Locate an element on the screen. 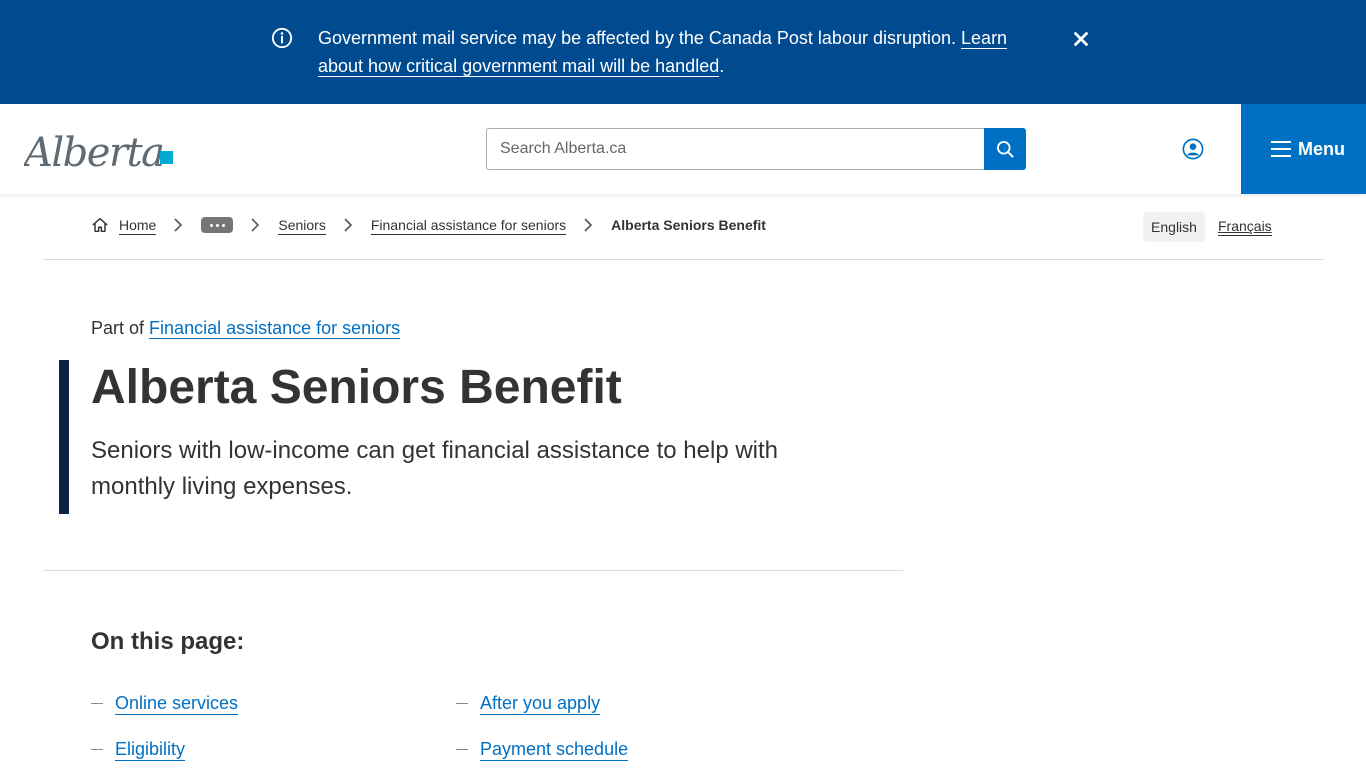  info-icon is located at coordinates (282, 38).